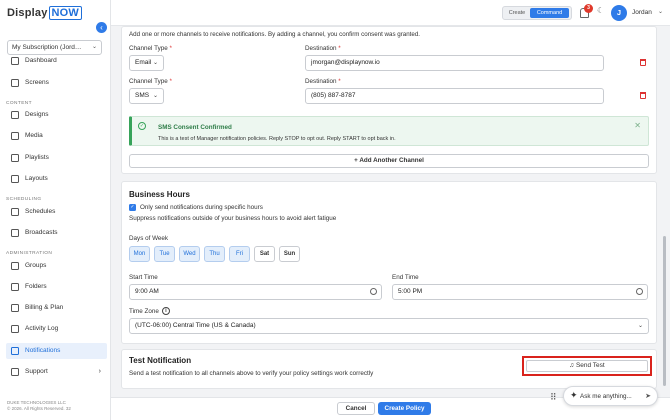 This screenshot has width=670, height=420. What do you see at coordinates (553, 397) in the screenshot?
I see `drag-handle-icon: ⠿` at bounding box center [553, 397].